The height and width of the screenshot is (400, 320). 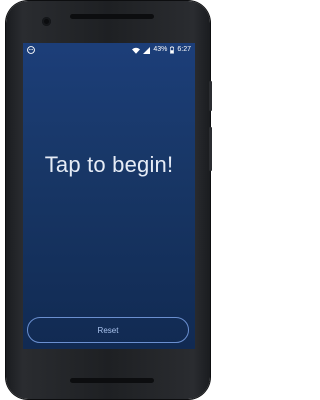 I want to click on battery-percent: 43%, so click(x=160, y=49).